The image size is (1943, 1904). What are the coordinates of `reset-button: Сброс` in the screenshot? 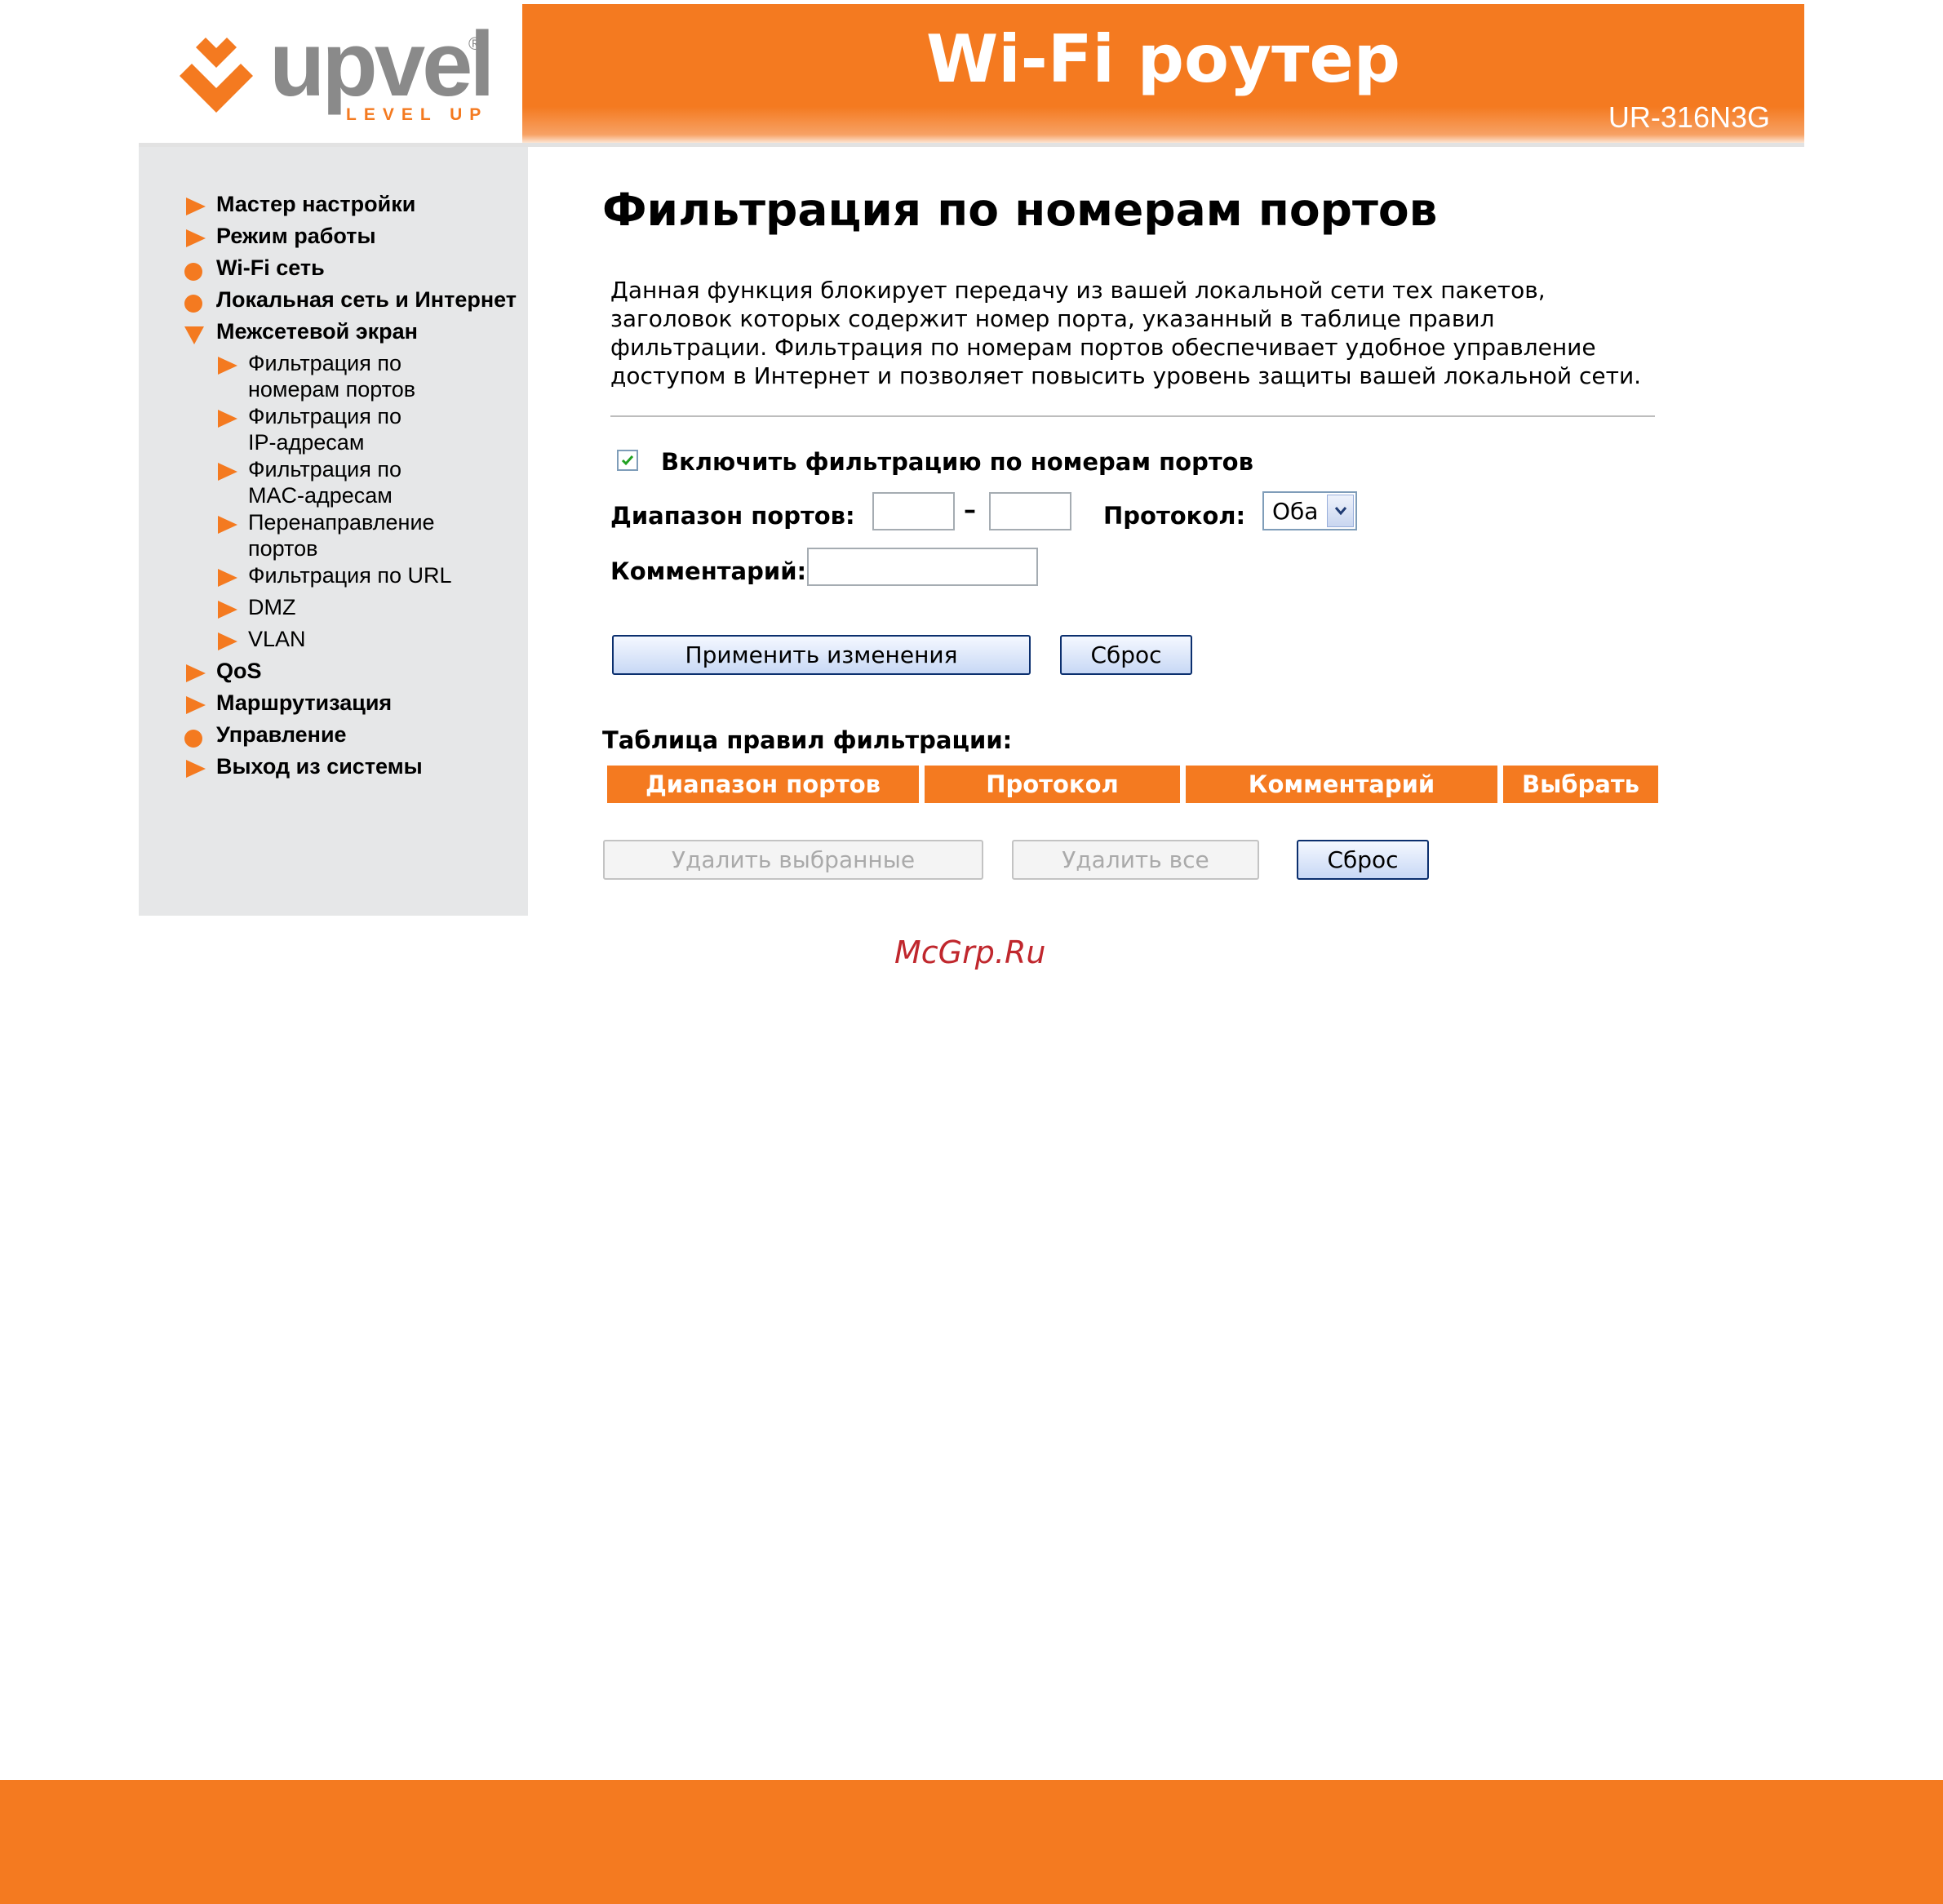 It's located at (1126, 655).